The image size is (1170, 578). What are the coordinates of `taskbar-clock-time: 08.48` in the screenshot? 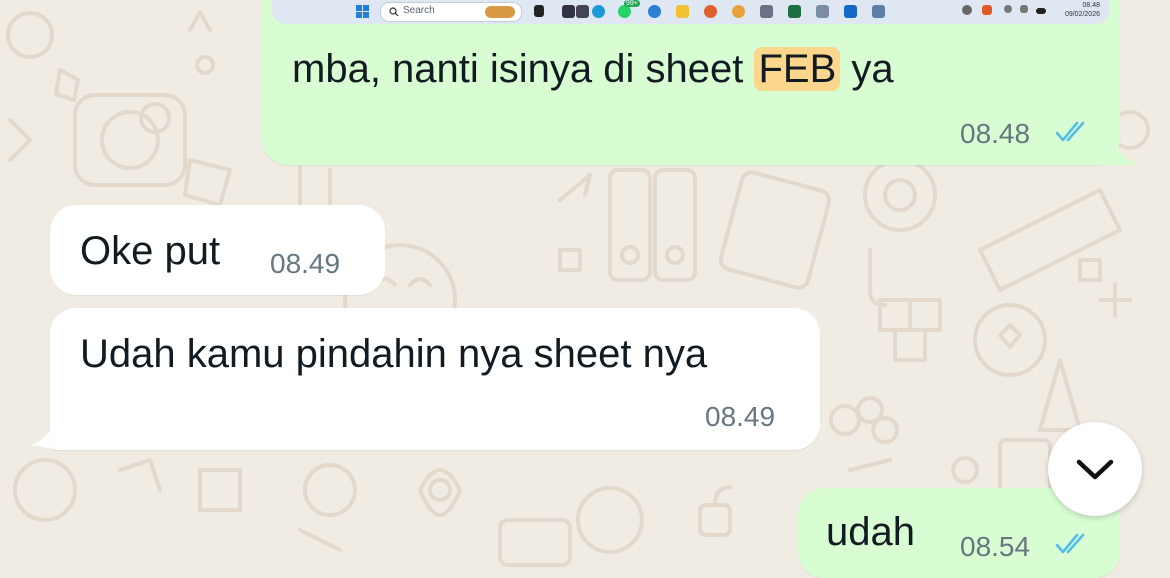 It's located at (1091, 5).